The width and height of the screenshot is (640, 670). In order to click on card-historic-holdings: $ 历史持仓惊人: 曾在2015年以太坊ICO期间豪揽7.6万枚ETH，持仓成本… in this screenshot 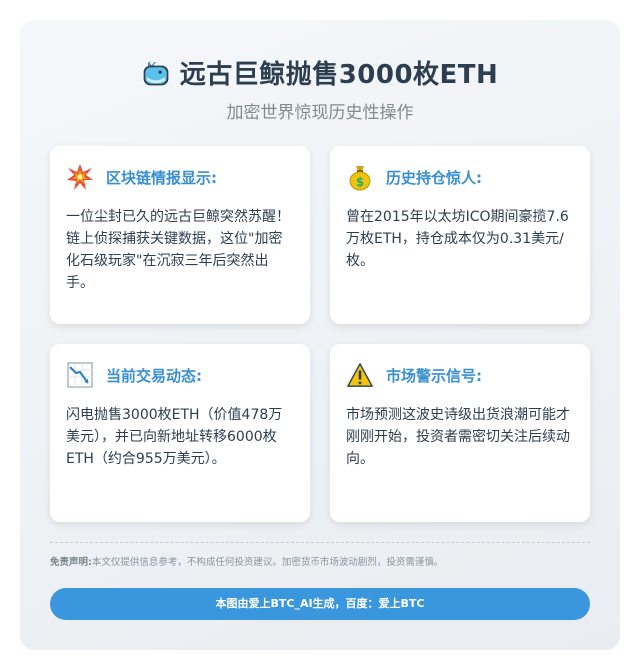, I will do `click(460, 235)`.